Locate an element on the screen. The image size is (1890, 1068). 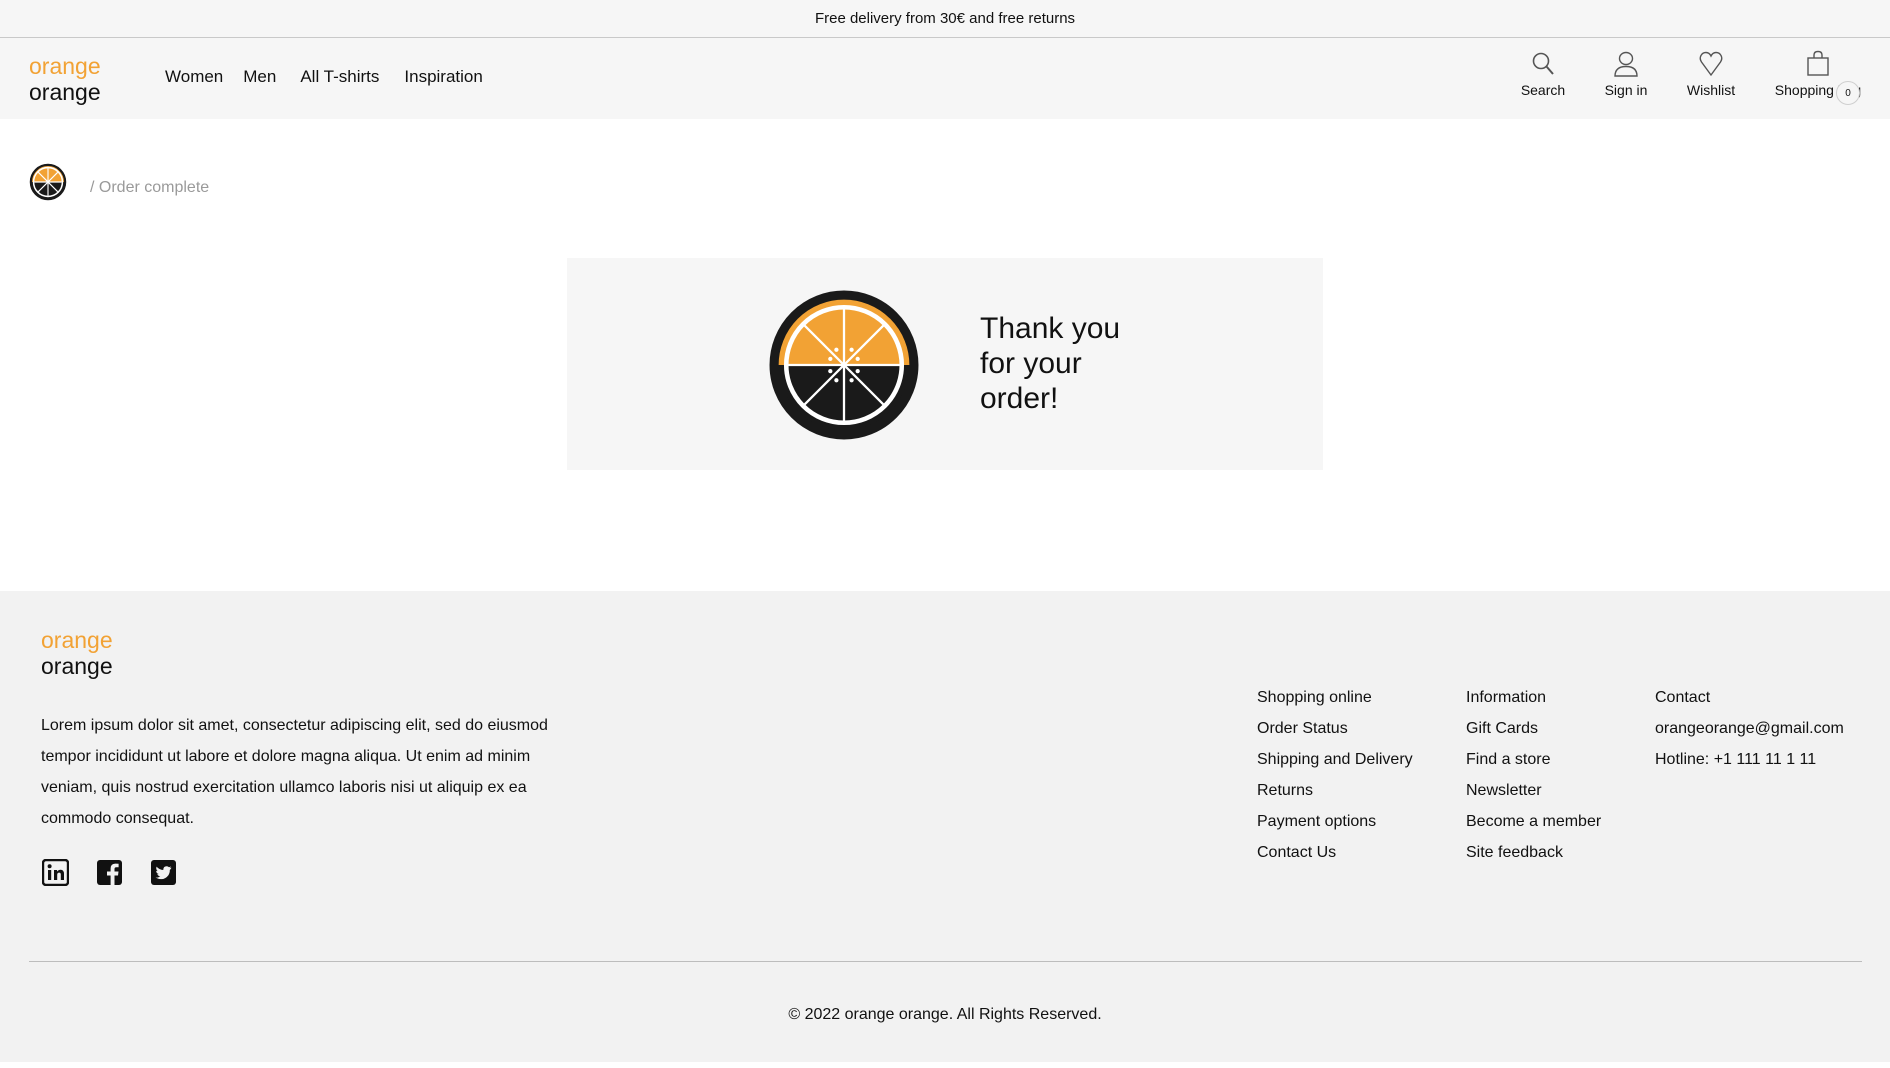
search-button: Search is located at coordinates (1543, 74).